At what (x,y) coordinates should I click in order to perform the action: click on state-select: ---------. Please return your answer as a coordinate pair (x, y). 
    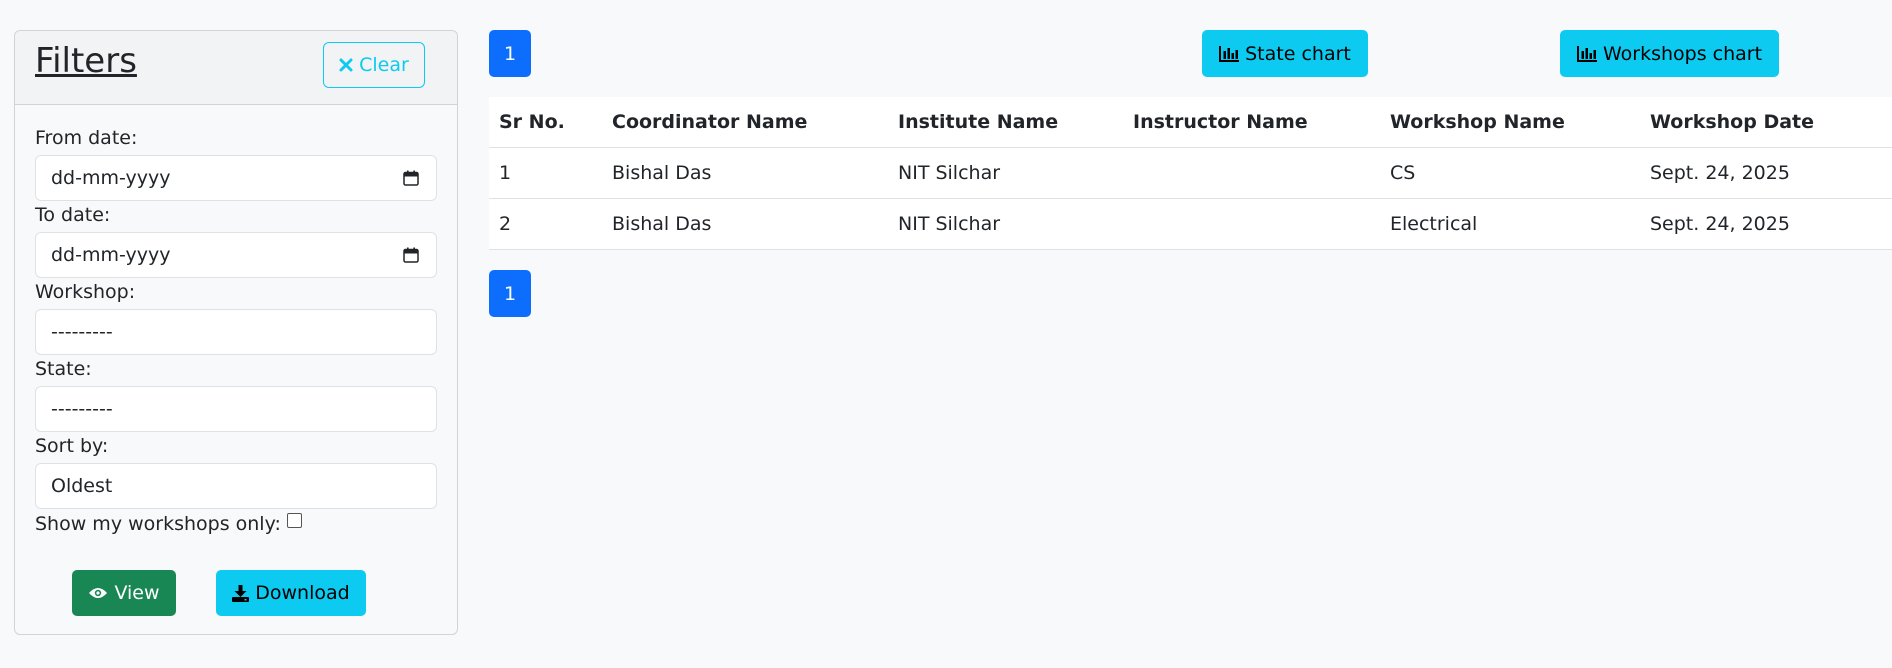
    Looking at the image, I should click on (236, 409).